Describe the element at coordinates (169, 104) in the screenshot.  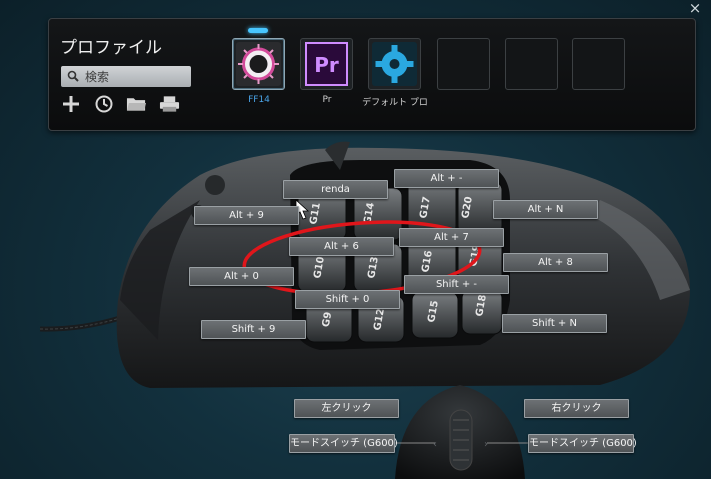
I see `printer-icon` at that location.